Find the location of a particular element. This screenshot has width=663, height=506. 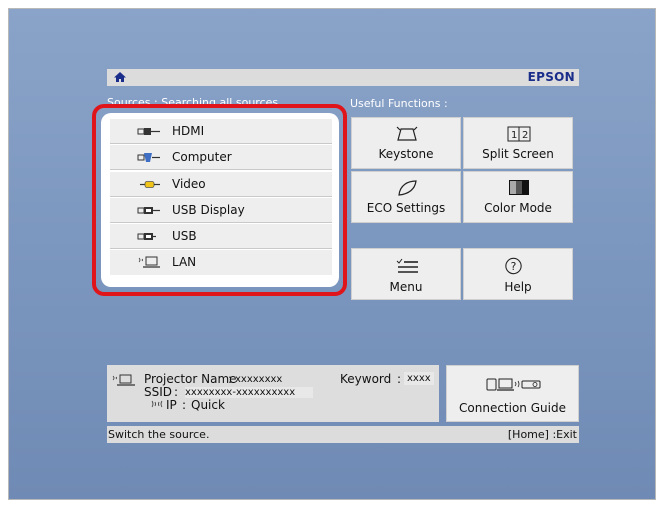

keystone-button: Keystone is located at coordinates (406, 143).